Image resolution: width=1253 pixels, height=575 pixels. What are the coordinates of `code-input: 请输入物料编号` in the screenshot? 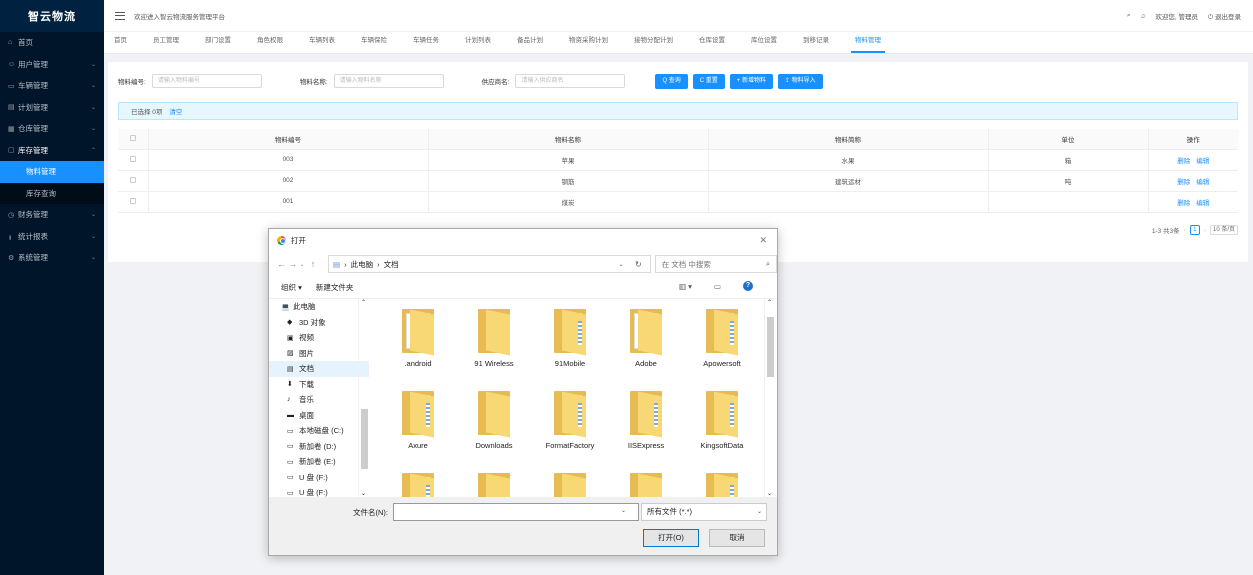 It's located at (206, 81).